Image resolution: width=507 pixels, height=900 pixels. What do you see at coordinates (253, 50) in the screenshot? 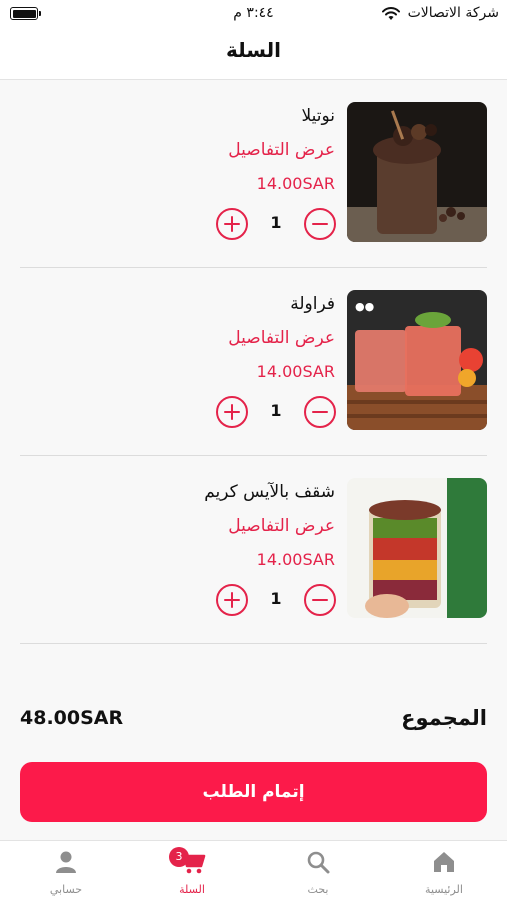
I see `page-title: السلة` at bounding box center [253, 50].